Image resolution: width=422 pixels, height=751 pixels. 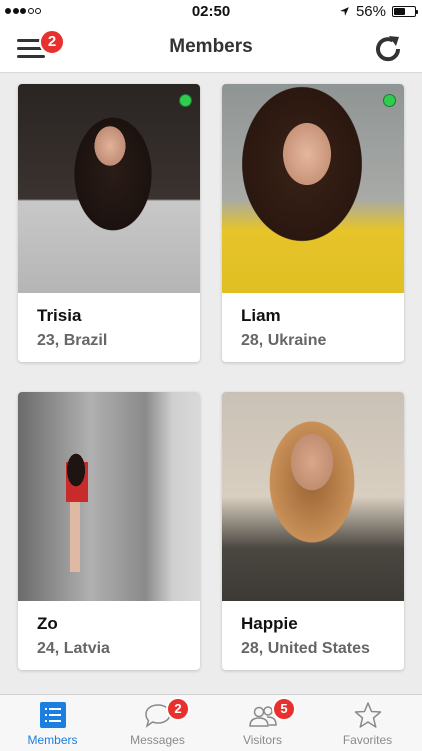 What do you see at coordinates (59, 315) in the screenshot?
I see `member-name: Trisia` at bounding box center [59, 315].